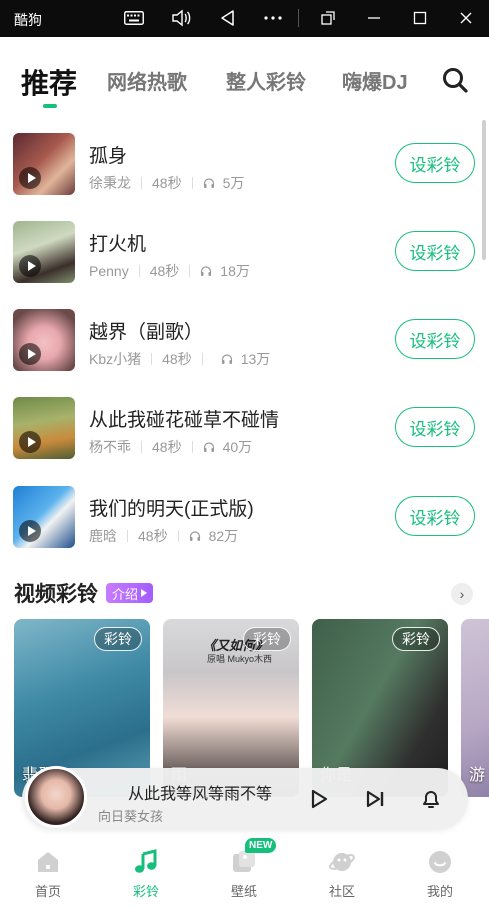 The image size is (489, 907). I want to click on more-icon, so click(273, 18).